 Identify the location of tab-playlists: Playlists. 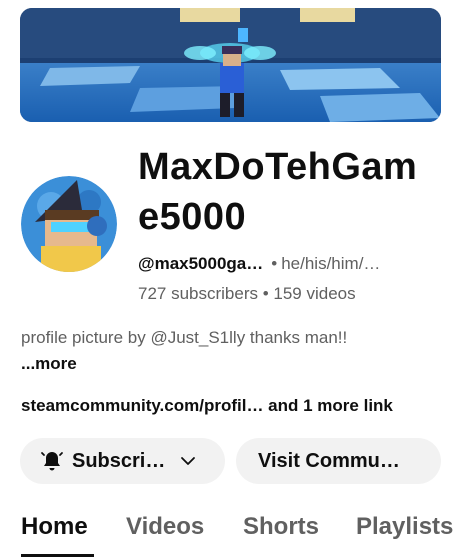
(404, 527).